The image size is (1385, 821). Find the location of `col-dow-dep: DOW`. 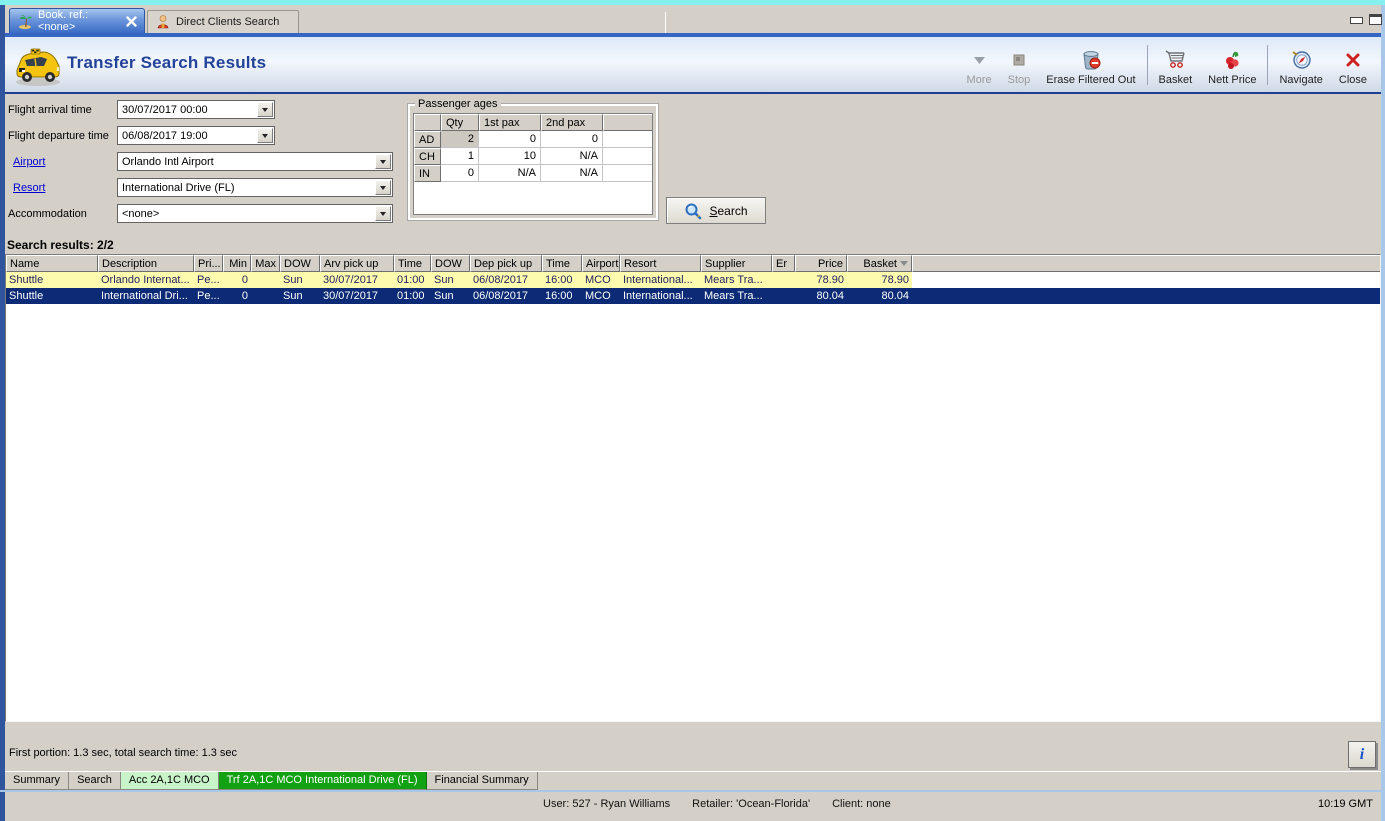

col-dow-dep: DOW is located at coordinates (450, 263).